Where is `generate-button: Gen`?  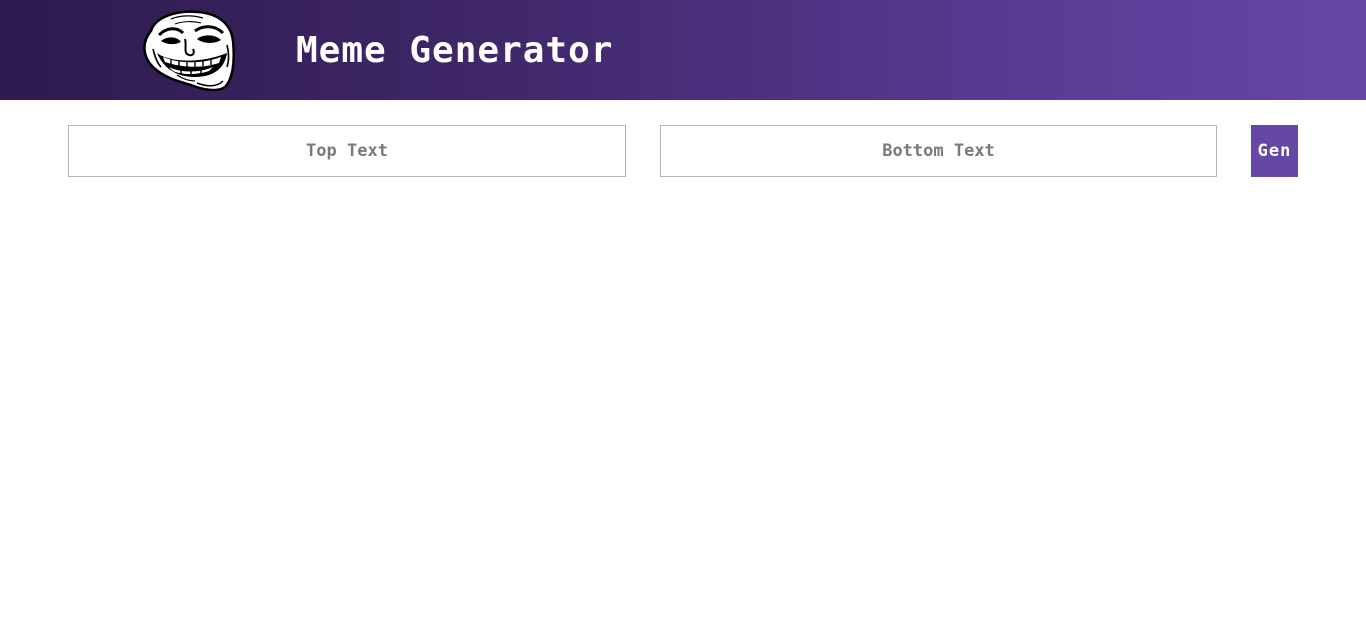 generate-button: Gen is located at coordinates (1274, 151).